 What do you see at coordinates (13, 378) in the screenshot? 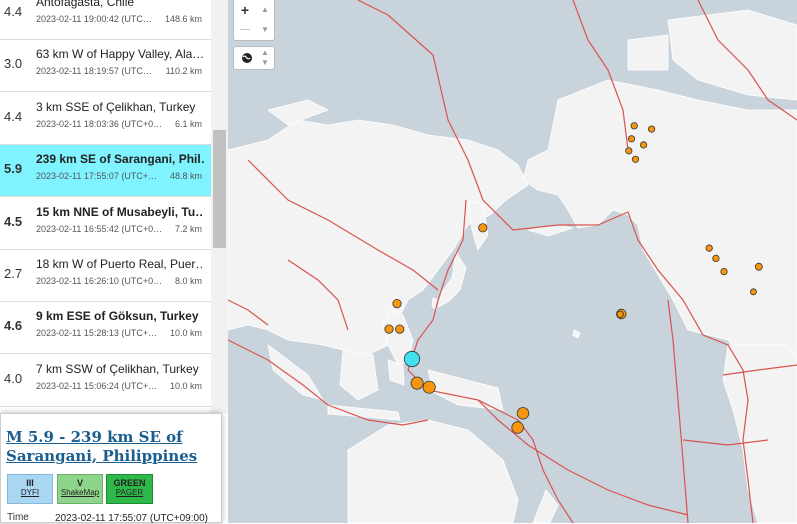
I see `earthquake-magnitude: 4.0` at bounding box center [13, 378].